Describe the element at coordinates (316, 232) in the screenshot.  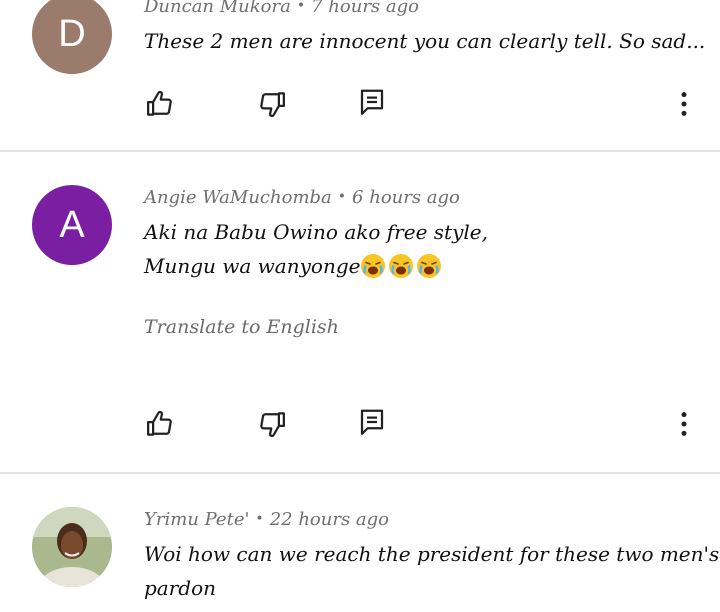
I see `comment-text-line-1: Aki na Babu Owino ako free style,` at that location.